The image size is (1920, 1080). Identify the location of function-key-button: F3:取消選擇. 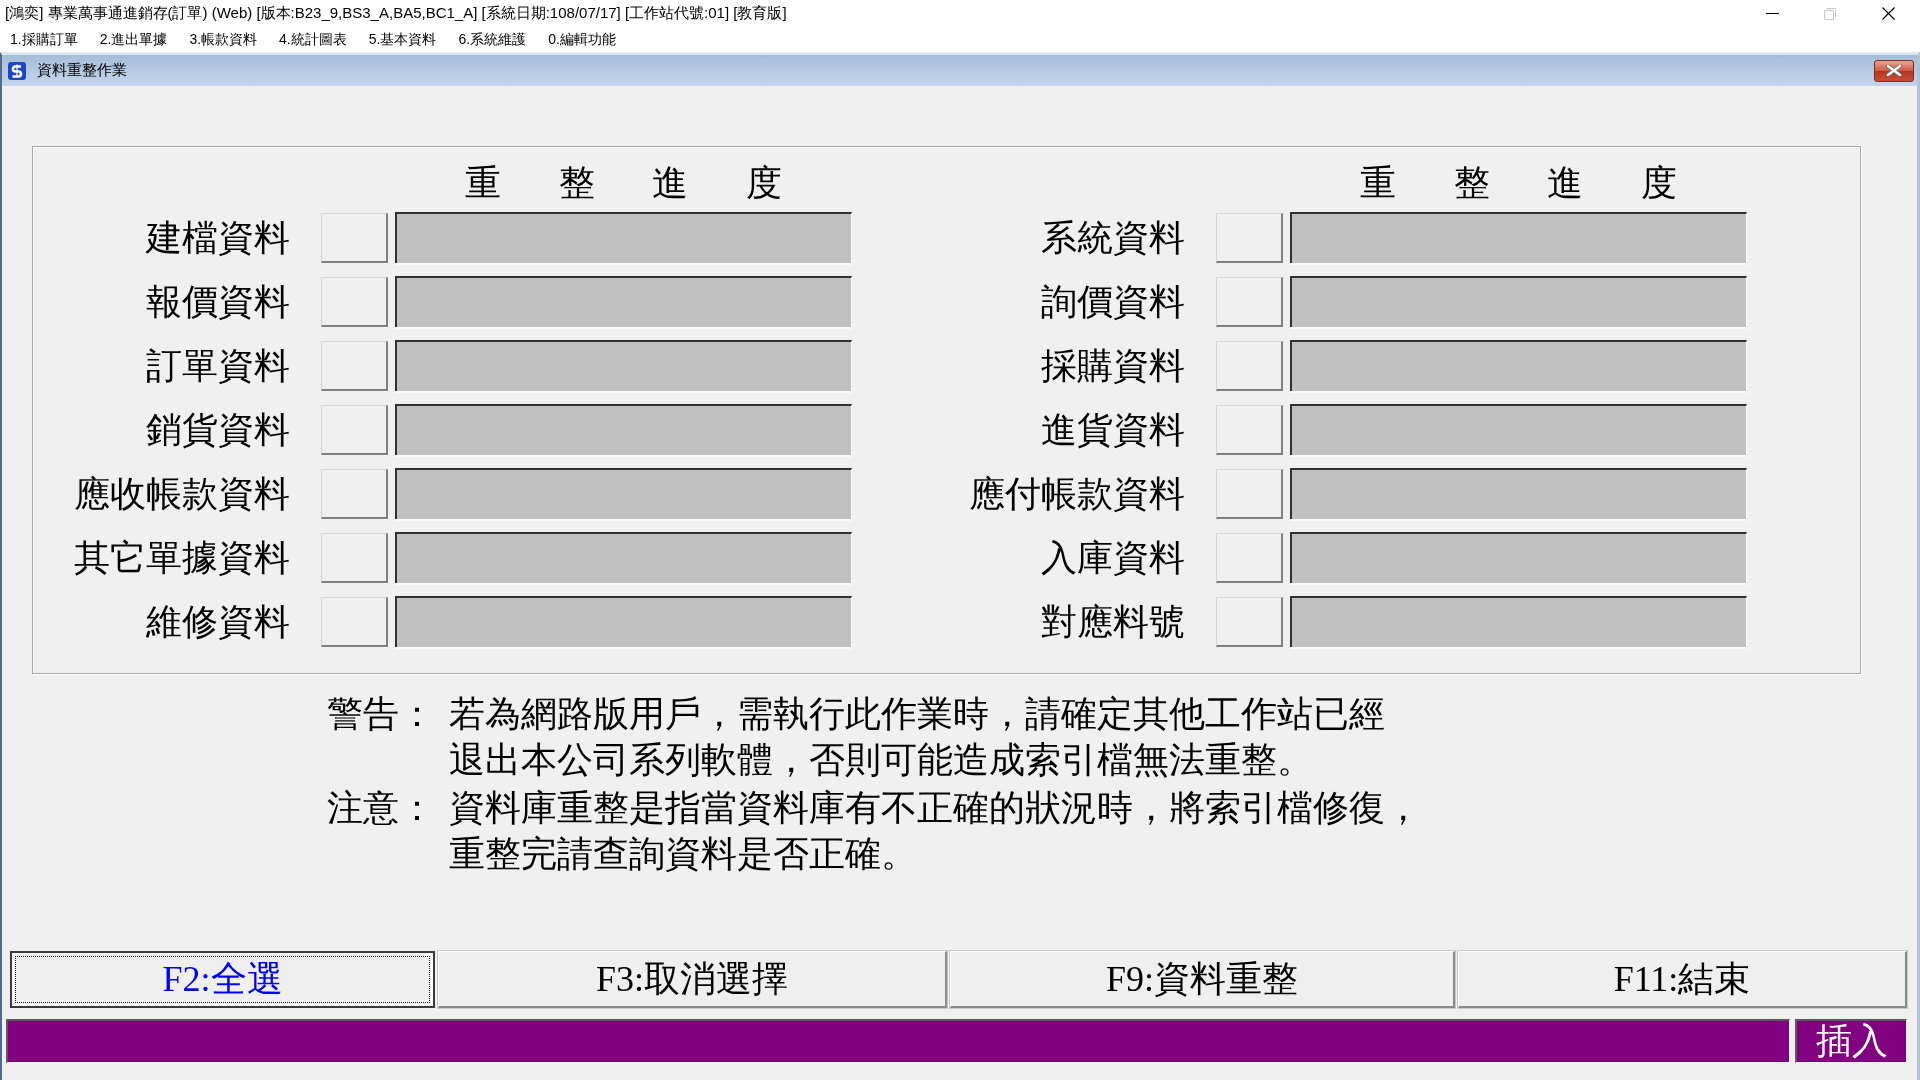
(692, 979).